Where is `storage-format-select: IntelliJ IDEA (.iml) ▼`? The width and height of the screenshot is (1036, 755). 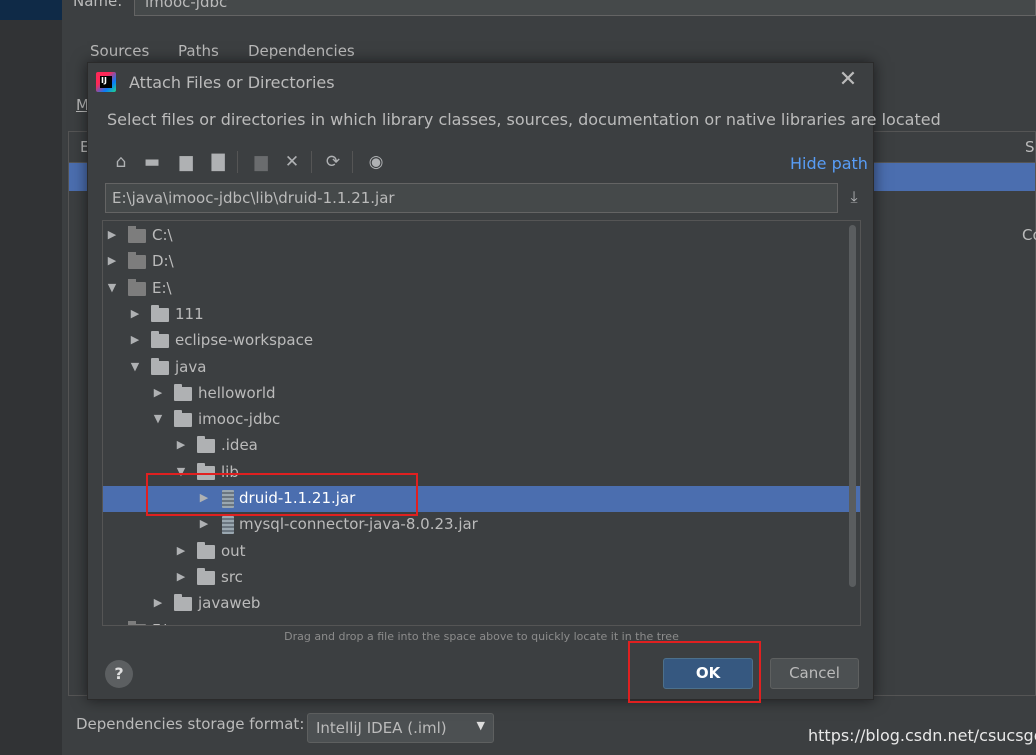 storage-format-select: IntelliJ IDEA (.iml) ▼ is located at coordinates (400, 728).